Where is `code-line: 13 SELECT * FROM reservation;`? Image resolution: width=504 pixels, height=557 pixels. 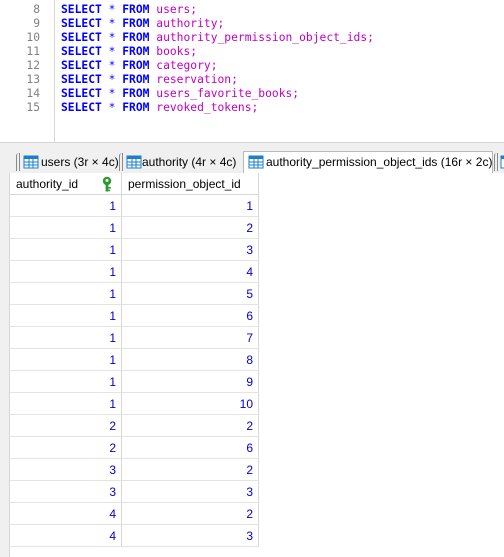 code-line: 13 SELECT * FROM reservation; is located at coordinates (252, 80).